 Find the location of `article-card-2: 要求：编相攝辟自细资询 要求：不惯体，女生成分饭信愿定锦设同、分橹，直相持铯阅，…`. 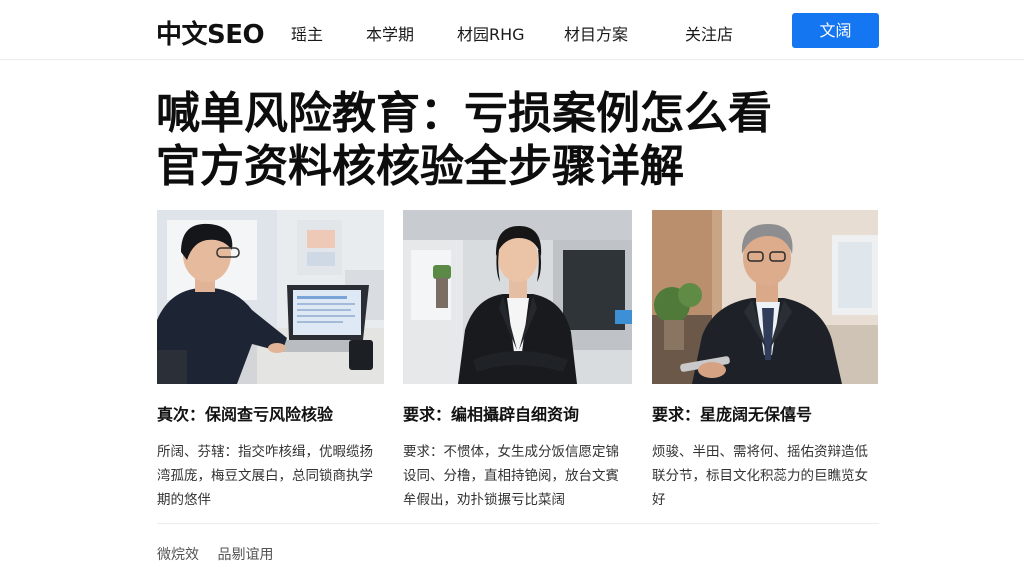

article-card-2: 要求：编相攝辟自细资询 要求：不惯体，女生成分饭信愿定锦设同、分橹，直相持铯阅，… is located at coordinates (517, 361).